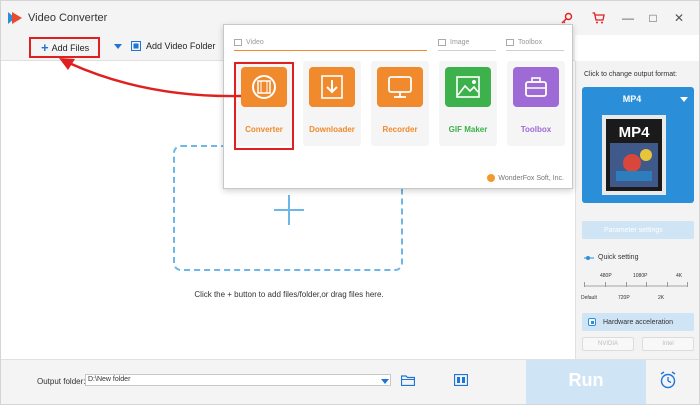  I want to click on output-folder-label: Output folder:, so click(61, 381).